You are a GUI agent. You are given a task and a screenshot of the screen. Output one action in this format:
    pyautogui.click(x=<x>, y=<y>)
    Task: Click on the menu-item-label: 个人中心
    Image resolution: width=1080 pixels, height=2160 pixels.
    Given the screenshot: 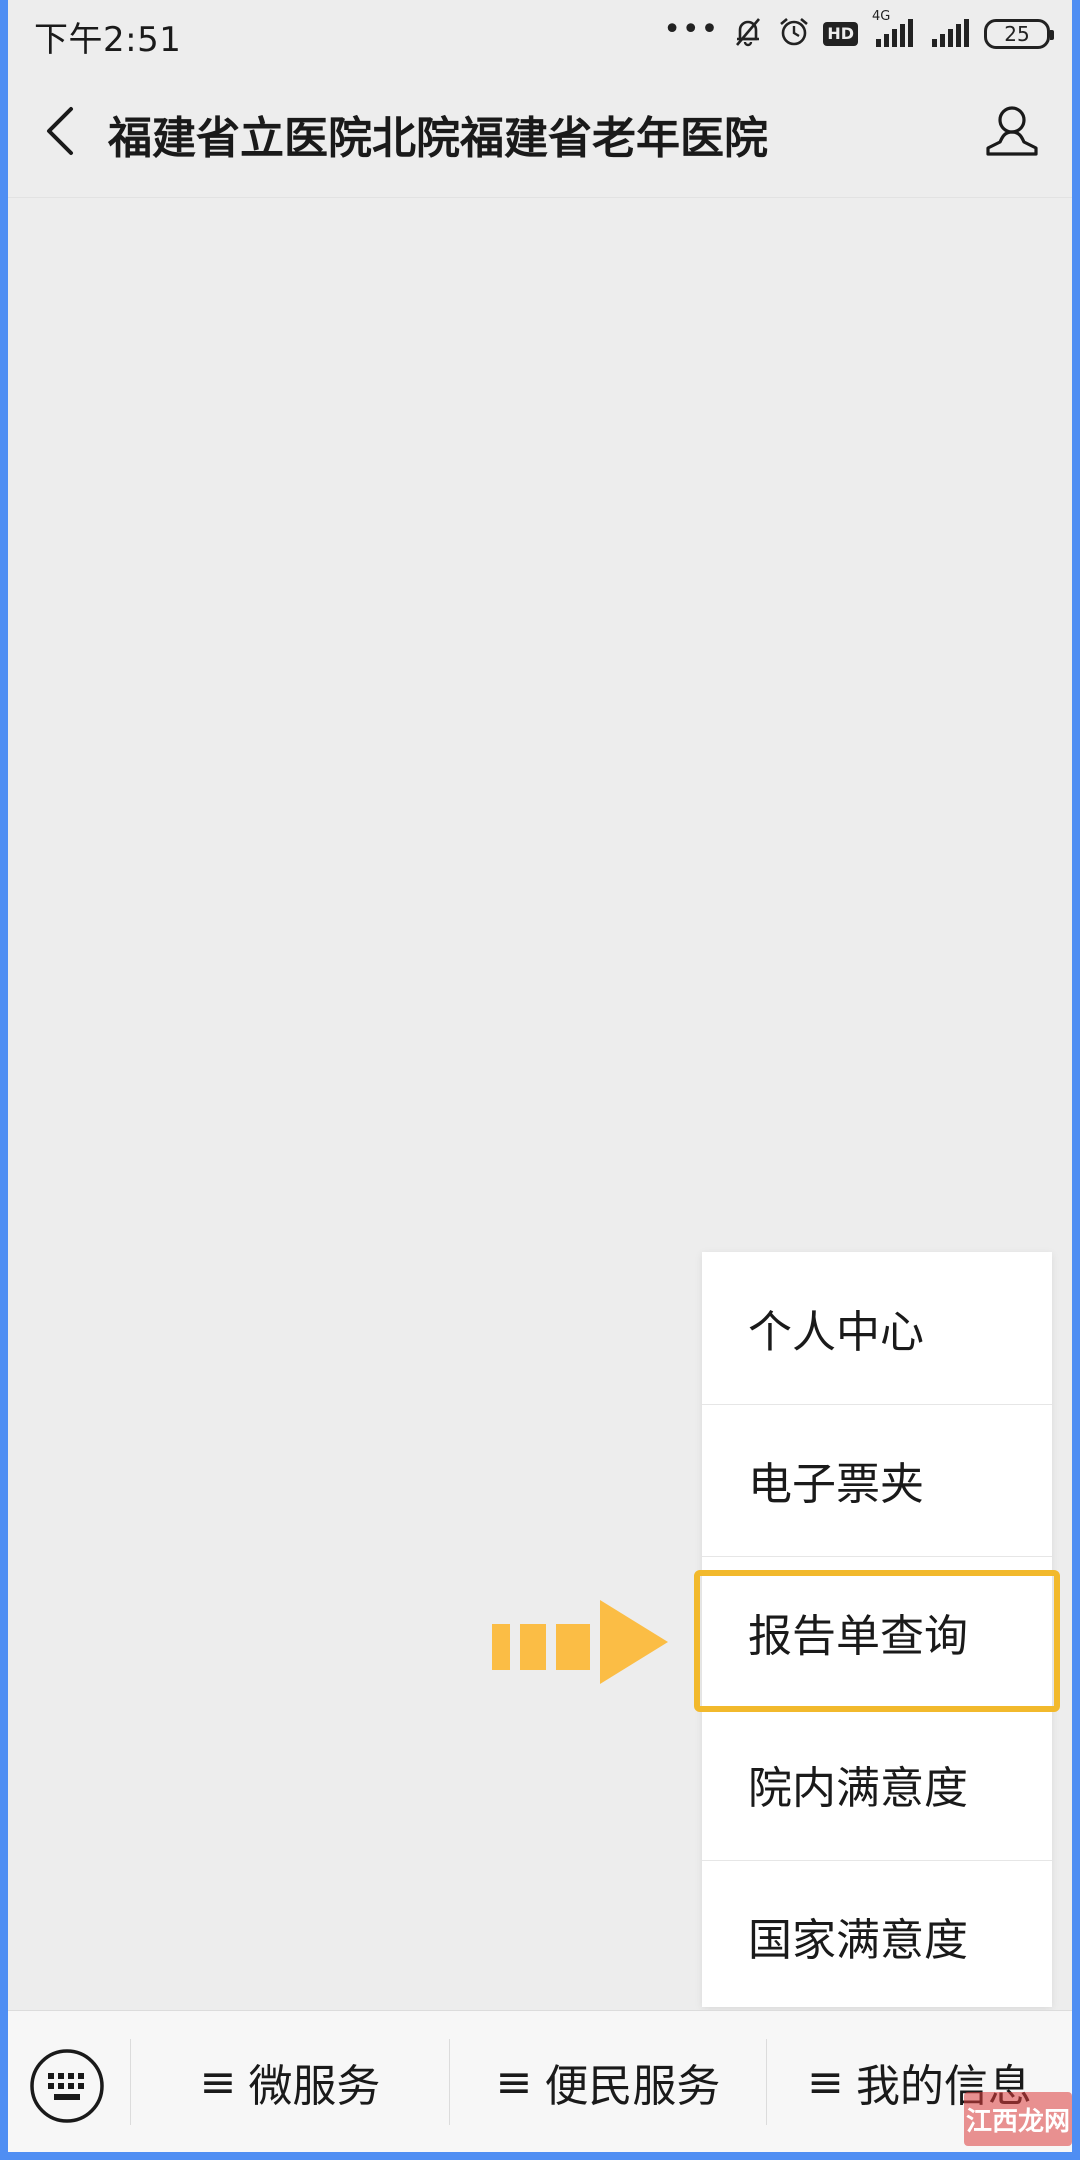 What is the action you would take?
    pyautogui.click(x=836, y=1332)
    